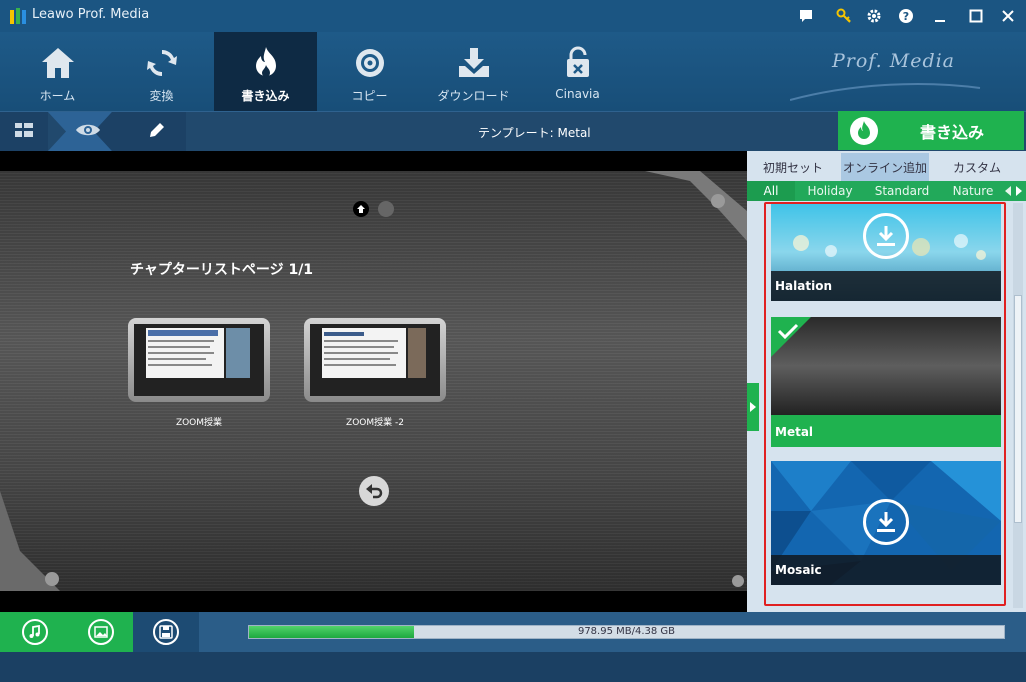 The height and width of the screenshot is (682, 1026). What do you see at coordinates (771, 191) in the screenshot?
I see `category-all: All` at bounding box center [771, 191].